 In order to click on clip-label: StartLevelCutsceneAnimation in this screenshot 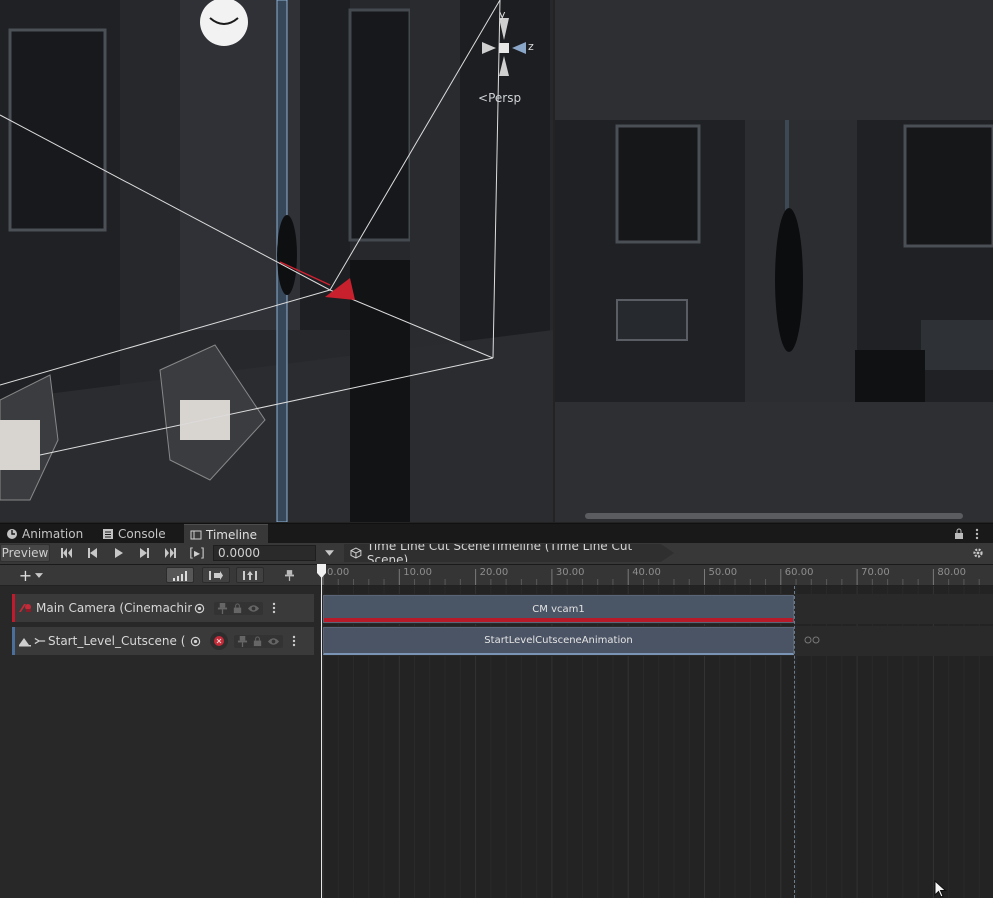, I will do `click(558, 640)`.